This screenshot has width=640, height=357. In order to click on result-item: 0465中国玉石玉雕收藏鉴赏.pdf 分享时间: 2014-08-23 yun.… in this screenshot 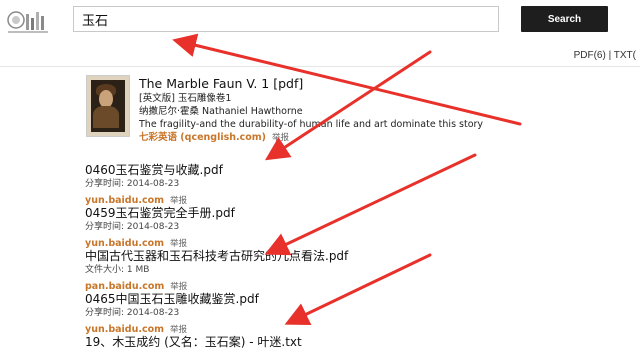, I will do `click(216, 313)`.